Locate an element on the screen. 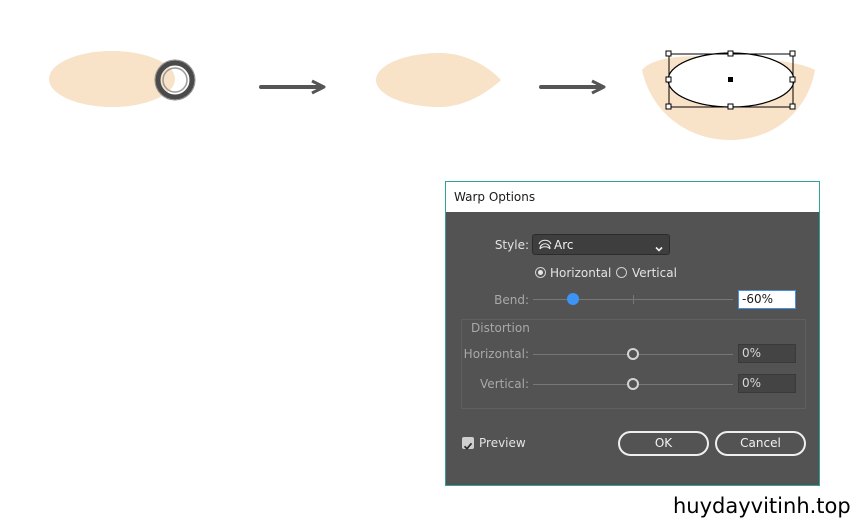 Image resolution: width=850 pixels, height=521 pixels. dialog-title: Warp Options is located at coordinates (632, 197).